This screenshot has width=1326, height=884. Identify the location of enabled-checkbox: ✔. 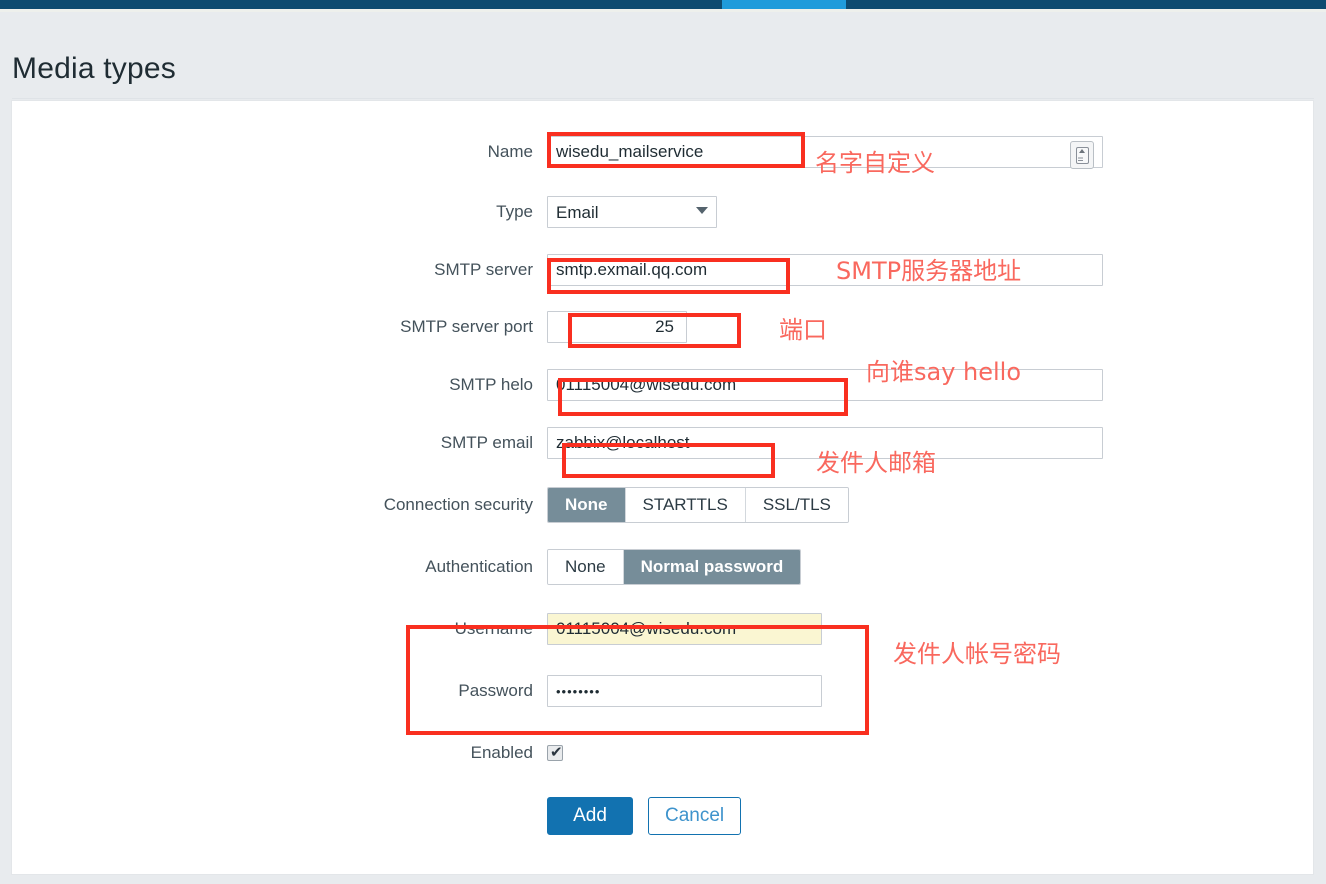
(555, 753).